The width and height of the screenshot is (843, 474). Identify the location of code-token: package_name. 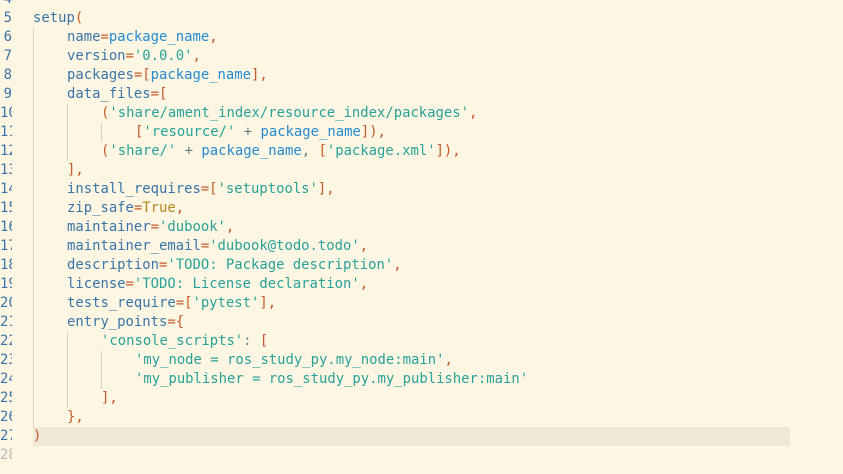
(200, 75).